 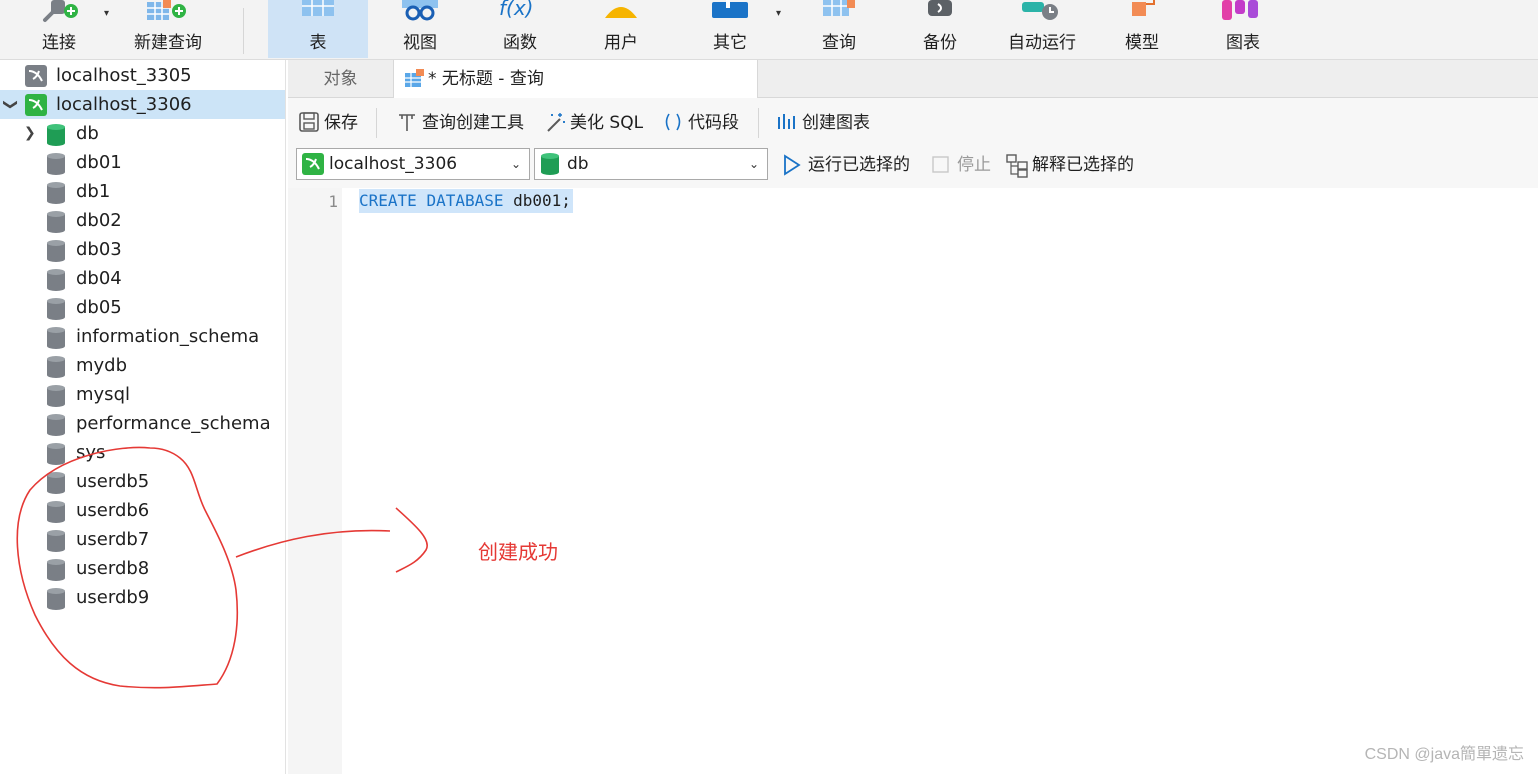 I want to click on user-button: 用户, so click(x=621, y=29).